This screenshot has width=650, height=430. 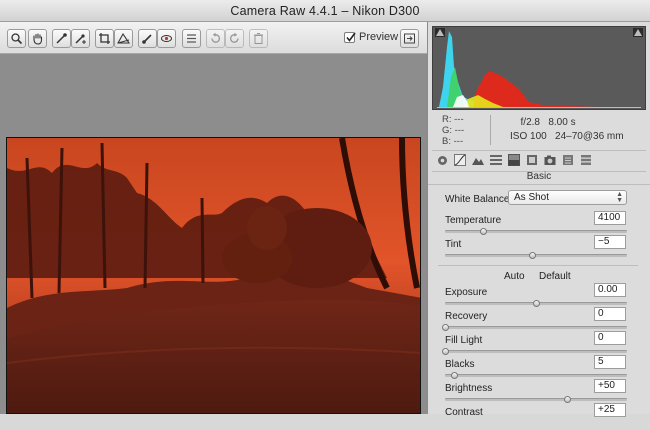 I want to click on tint-label: Tint, so click(x=453, y=244).